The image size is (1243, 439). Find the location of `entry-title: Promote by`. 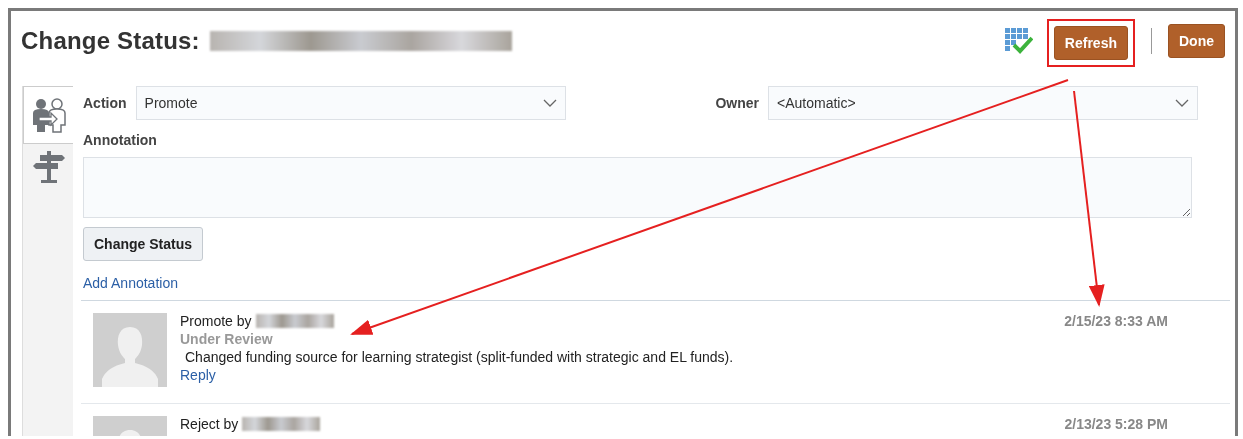

entry-title: Promote by is located at coordinates (216, 321).